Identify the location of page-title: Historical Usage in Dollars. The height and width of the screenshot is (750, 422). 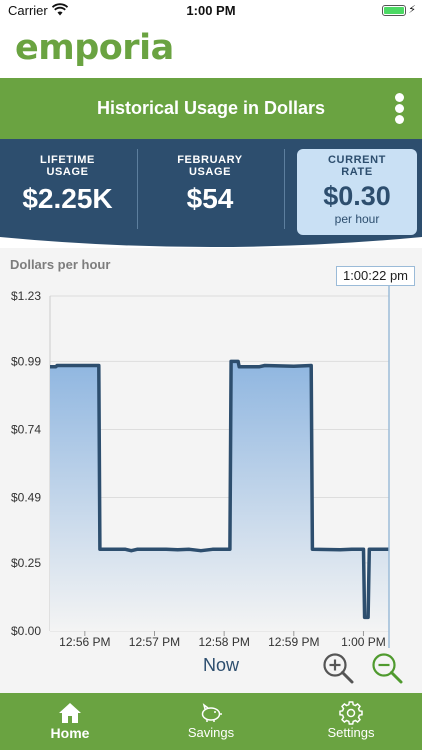
(211, 108).